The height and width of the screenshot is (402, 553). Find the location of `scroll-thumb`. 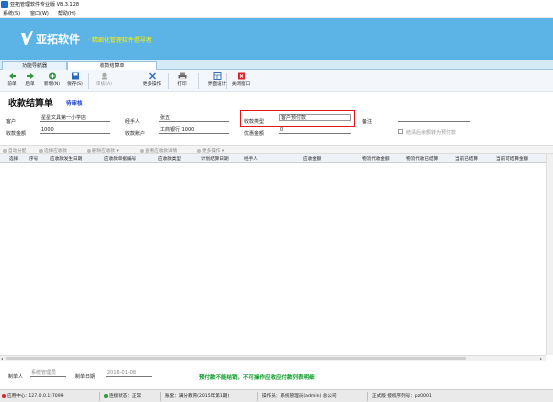

scroll-thumb is located at coordinates (236, 358).